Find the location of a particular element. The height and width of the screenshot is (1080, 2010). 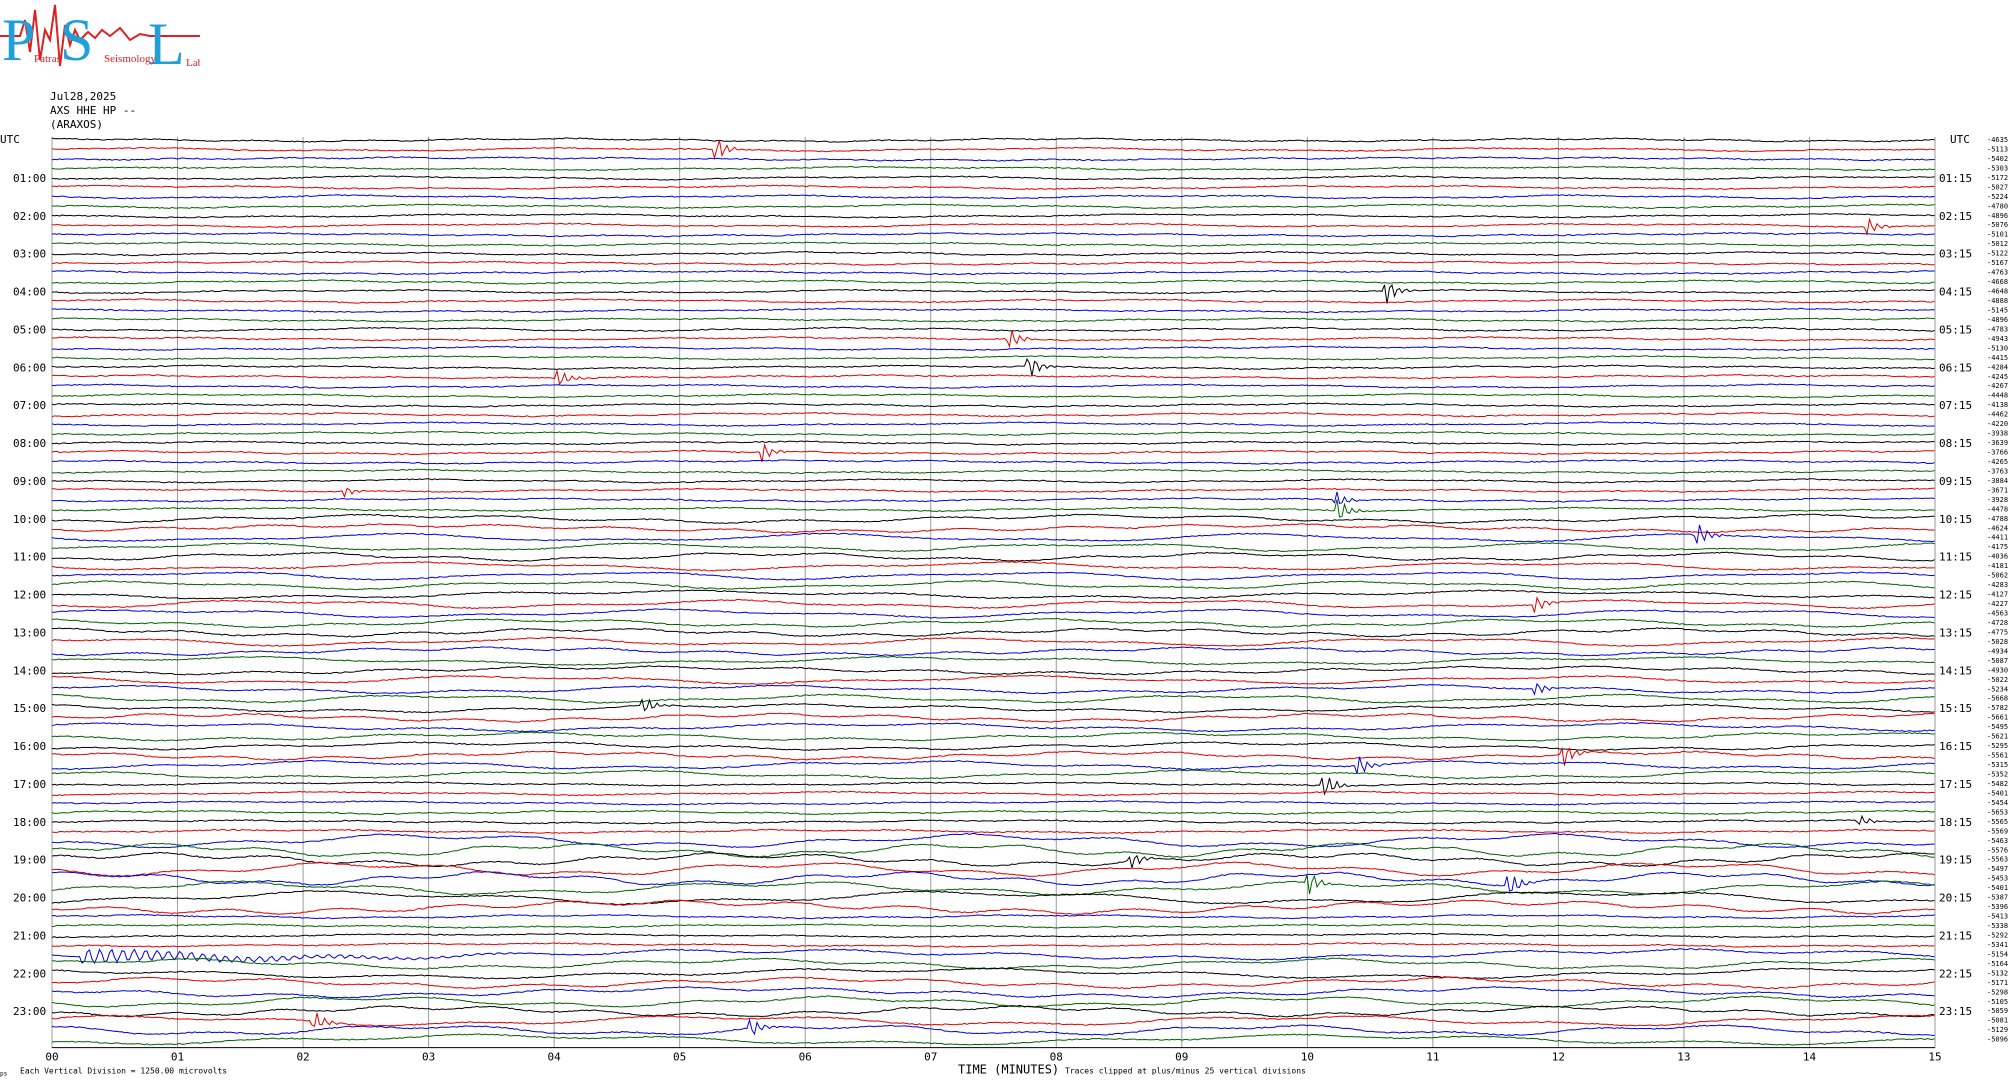

trace-offset-label: -4448 is located at coordinates (1997, 396).